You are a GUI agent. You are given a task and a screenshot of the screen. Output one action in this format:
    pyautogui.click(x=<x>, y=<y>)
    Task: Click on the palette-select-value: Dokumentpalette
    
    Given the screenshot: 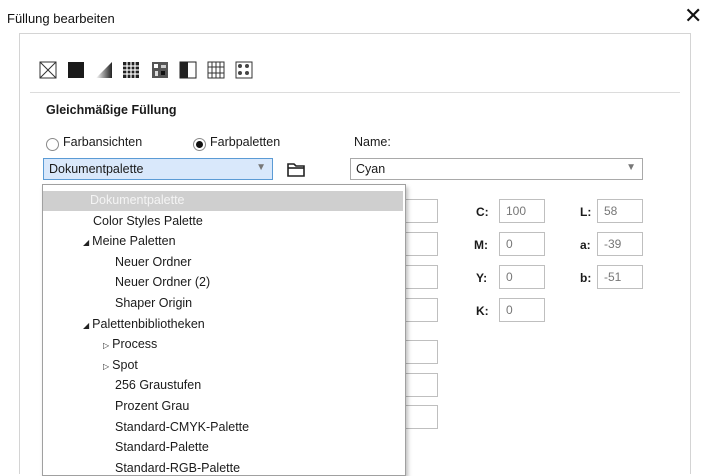 What is the action you would take?
    pyautogui.click(x=96, y=169)
    